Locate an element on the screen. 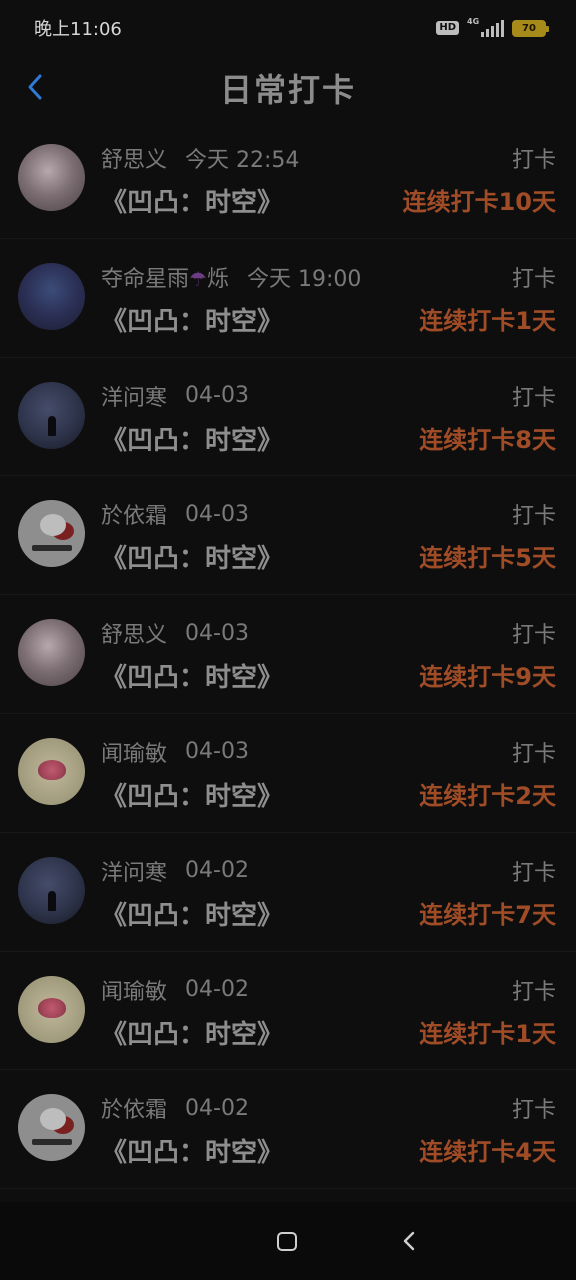  chevron-left-icon is located at coordinates (35, 87).